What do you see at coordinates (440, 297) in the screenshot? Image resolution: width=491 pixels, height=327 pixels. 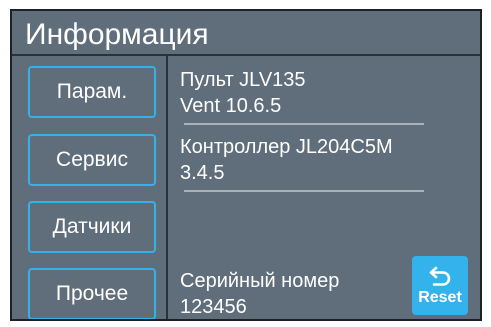 I see `reset-button-label: Reset` at bounding box center [440, 297].